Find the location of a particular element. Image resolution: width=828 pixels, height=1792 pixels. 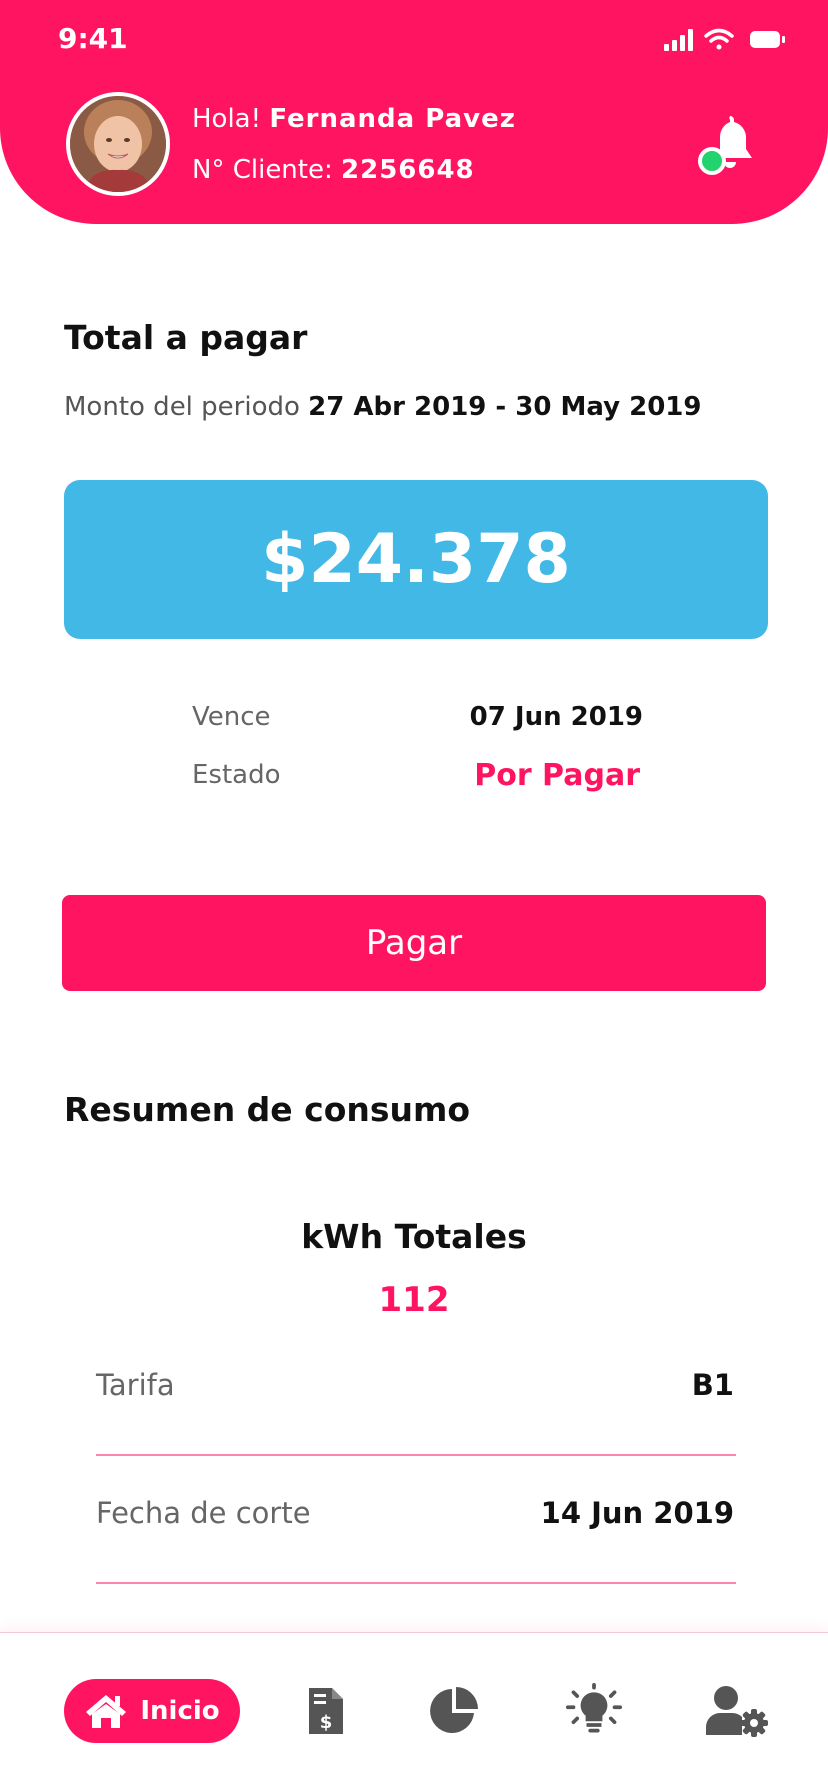

period-label: Monto del periodo is located at coordinates (182, 407).